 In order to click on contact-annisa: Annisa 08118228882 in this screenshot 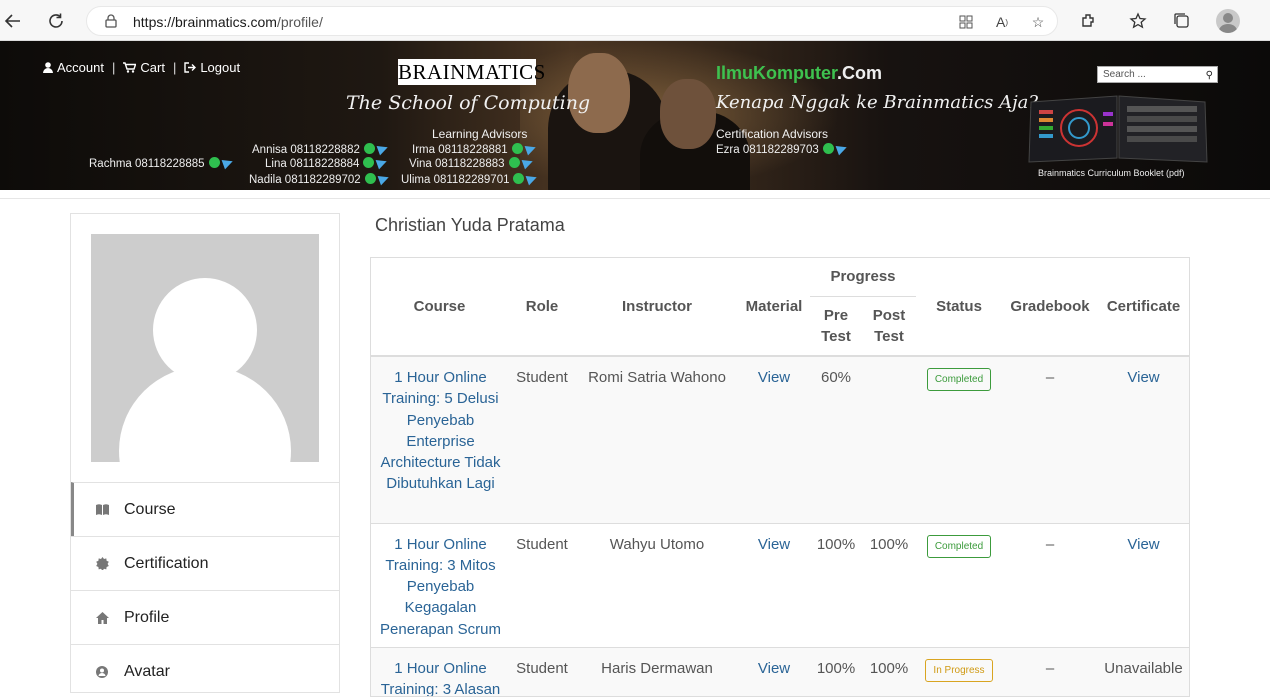, I will do `click(321, 149)`.